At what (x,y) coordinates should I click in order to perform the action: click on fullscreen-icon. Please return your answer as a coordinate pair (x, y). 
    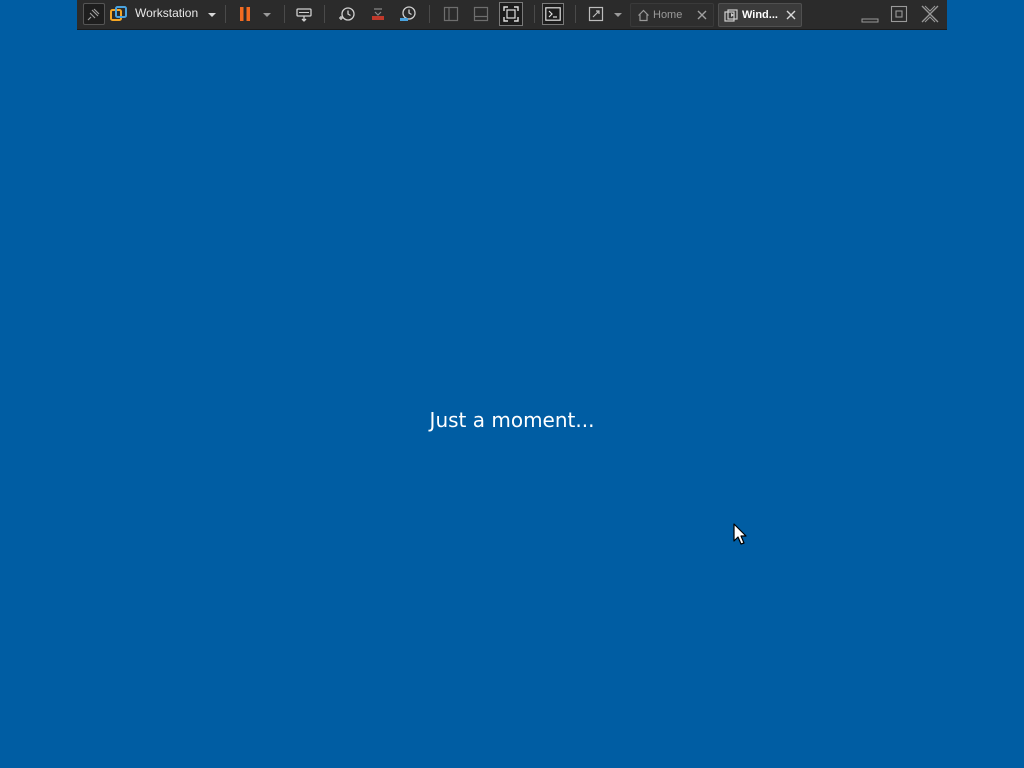
    Looking at the image, I should click on (511, 14).